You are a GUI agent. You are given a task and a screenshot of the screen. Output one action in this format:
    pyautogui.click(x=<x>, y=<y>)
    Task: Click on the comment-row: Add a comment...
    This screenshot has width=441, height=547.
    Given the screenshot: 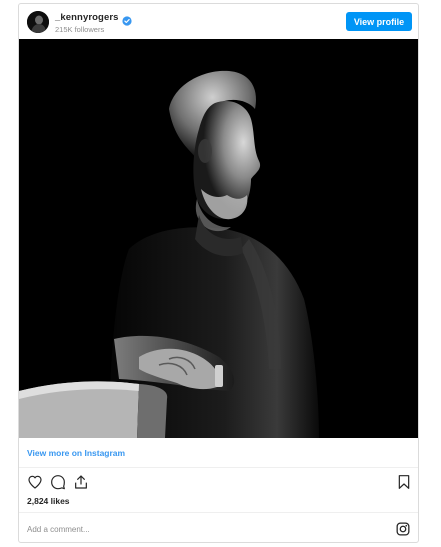 What is the action you would take?
    pyautogui.click(x=218, y=528)
    